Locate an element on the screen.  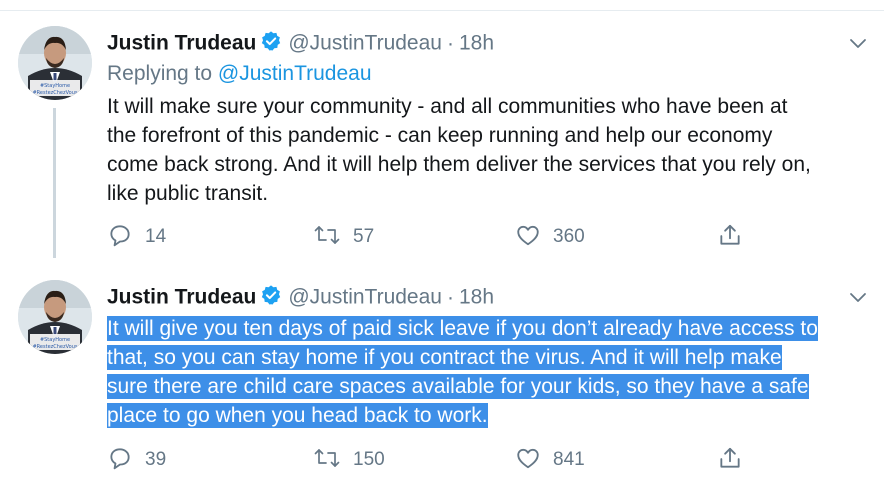
replying-to: Replying to @JustinTrudeau is located at coordinates (239, 74).